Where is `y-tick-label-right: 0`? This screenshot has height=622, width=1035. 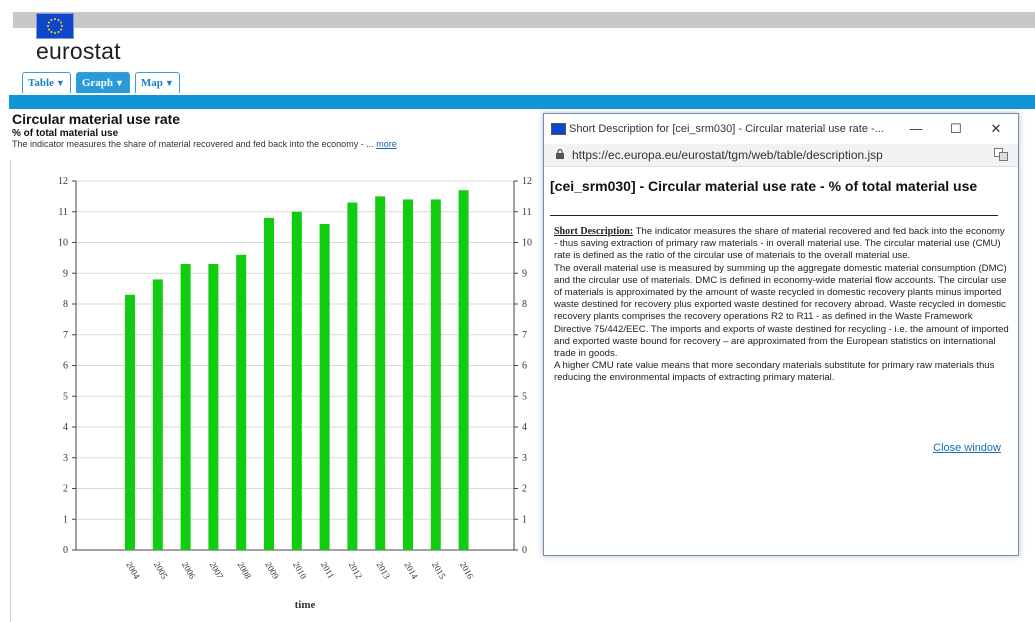 y-tick-label-right: 0 is located at coordinates (524, 550).